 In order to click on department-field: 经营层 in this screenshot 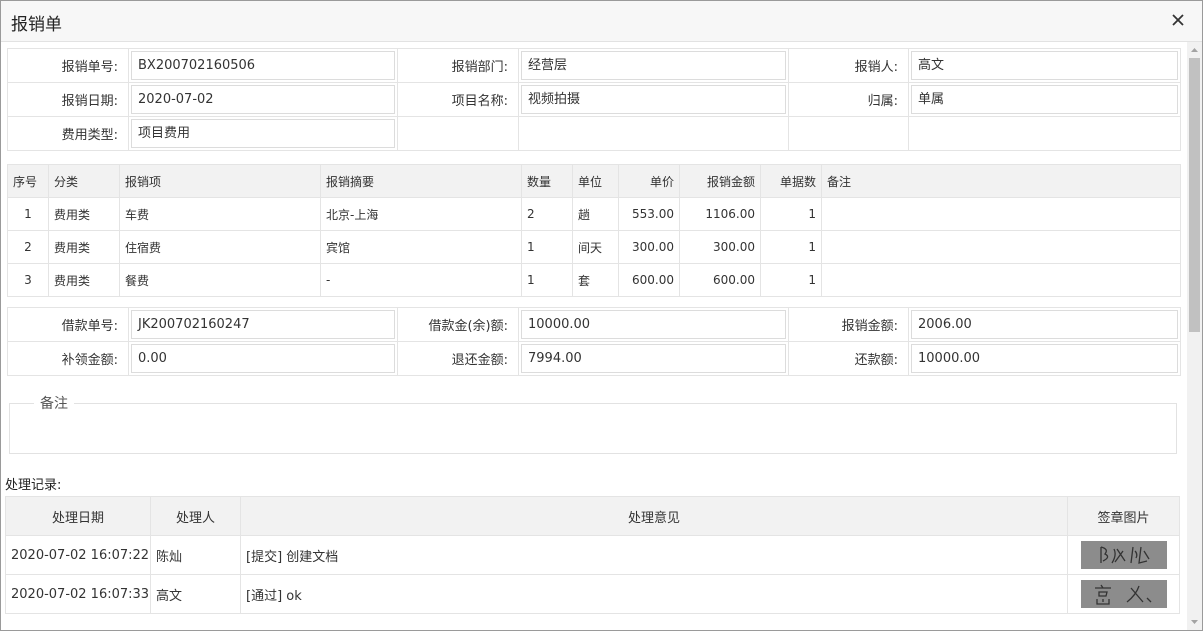, I will do `click(653, 65)`.